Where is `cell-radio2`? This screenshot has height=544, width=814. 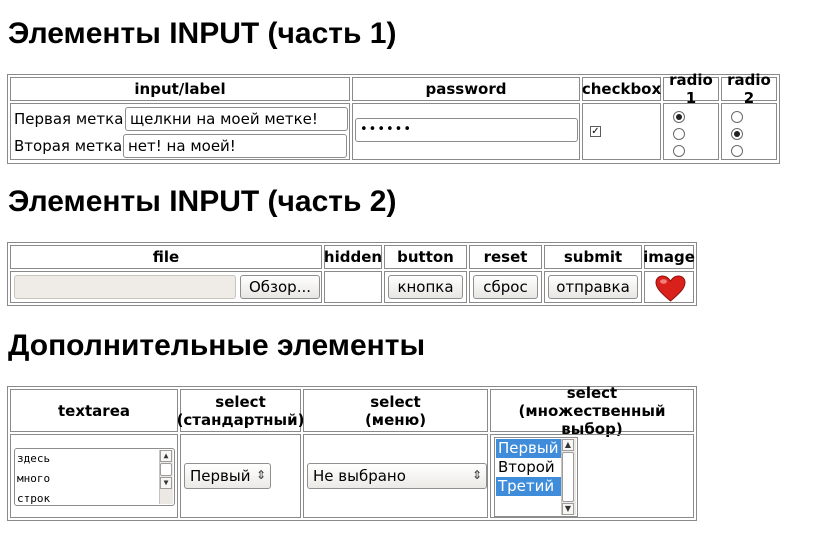
cell-radio2 is located at coordinates (749, 131).